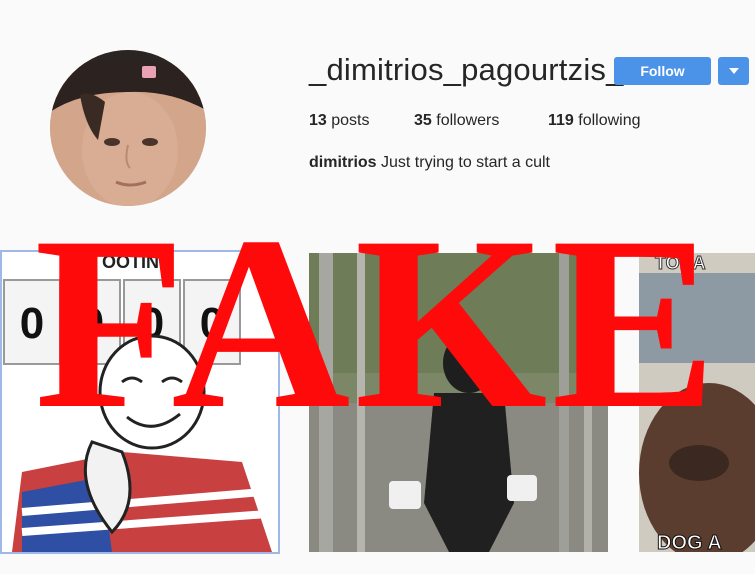  I want to click on following-count: 119, so click(561, 120).